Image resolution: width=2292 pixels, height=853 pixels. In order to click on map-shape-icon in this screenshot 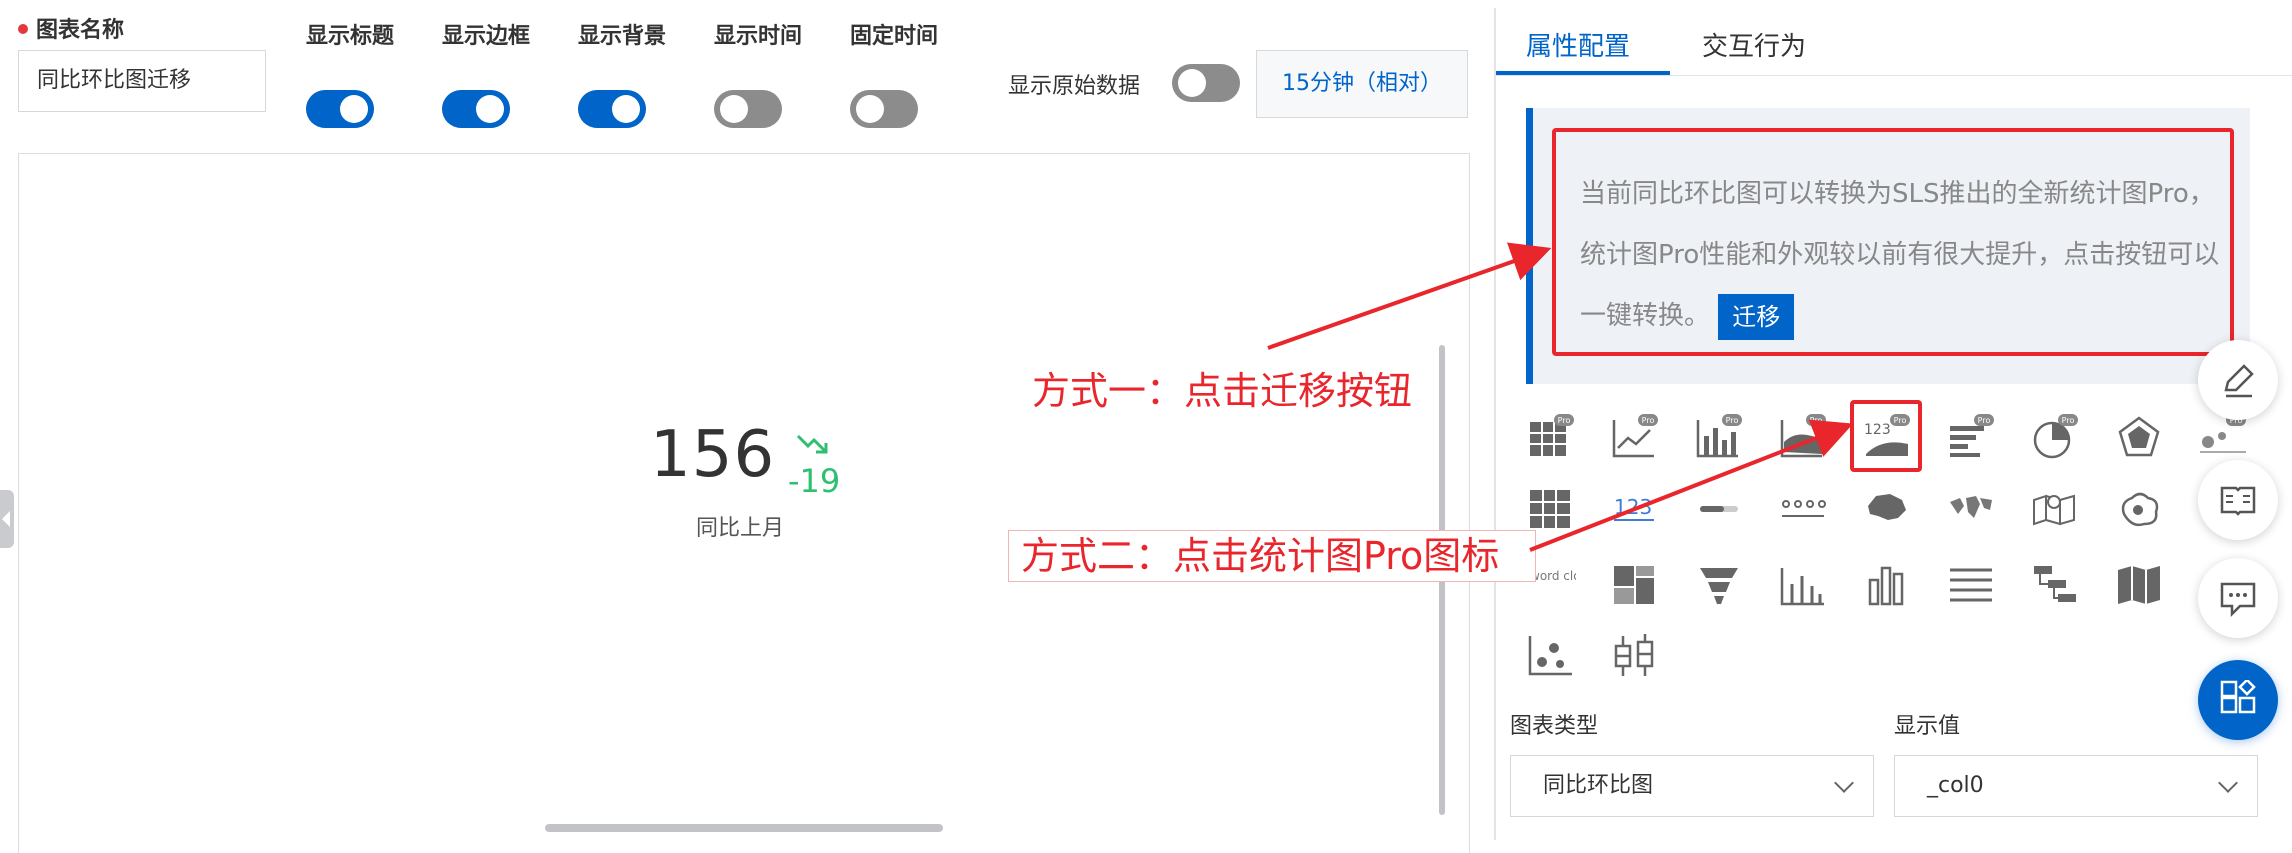, I will do `click(2139, 509)`.